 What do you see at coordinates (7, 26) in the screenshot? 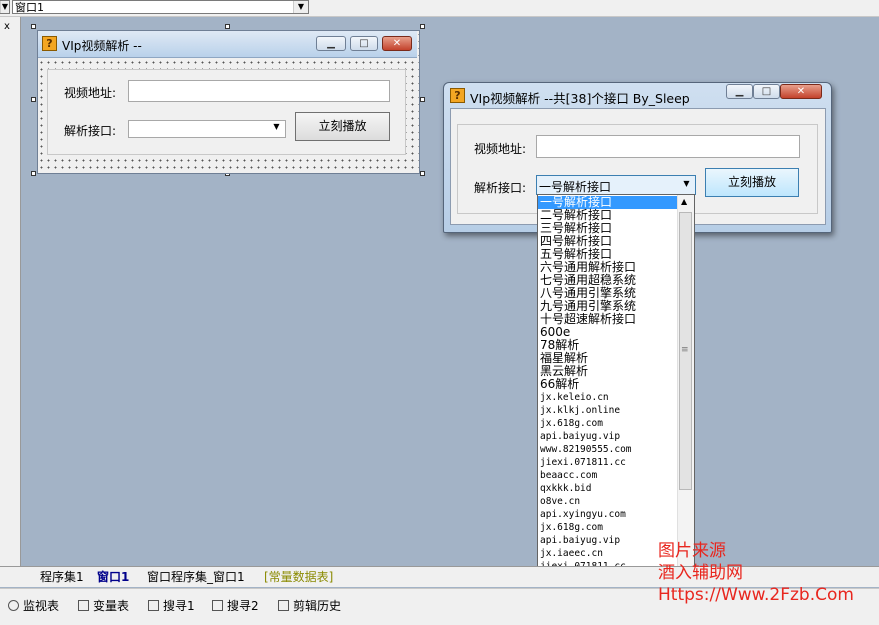
I see `close-icon: x` at bounding box center [7, 26].